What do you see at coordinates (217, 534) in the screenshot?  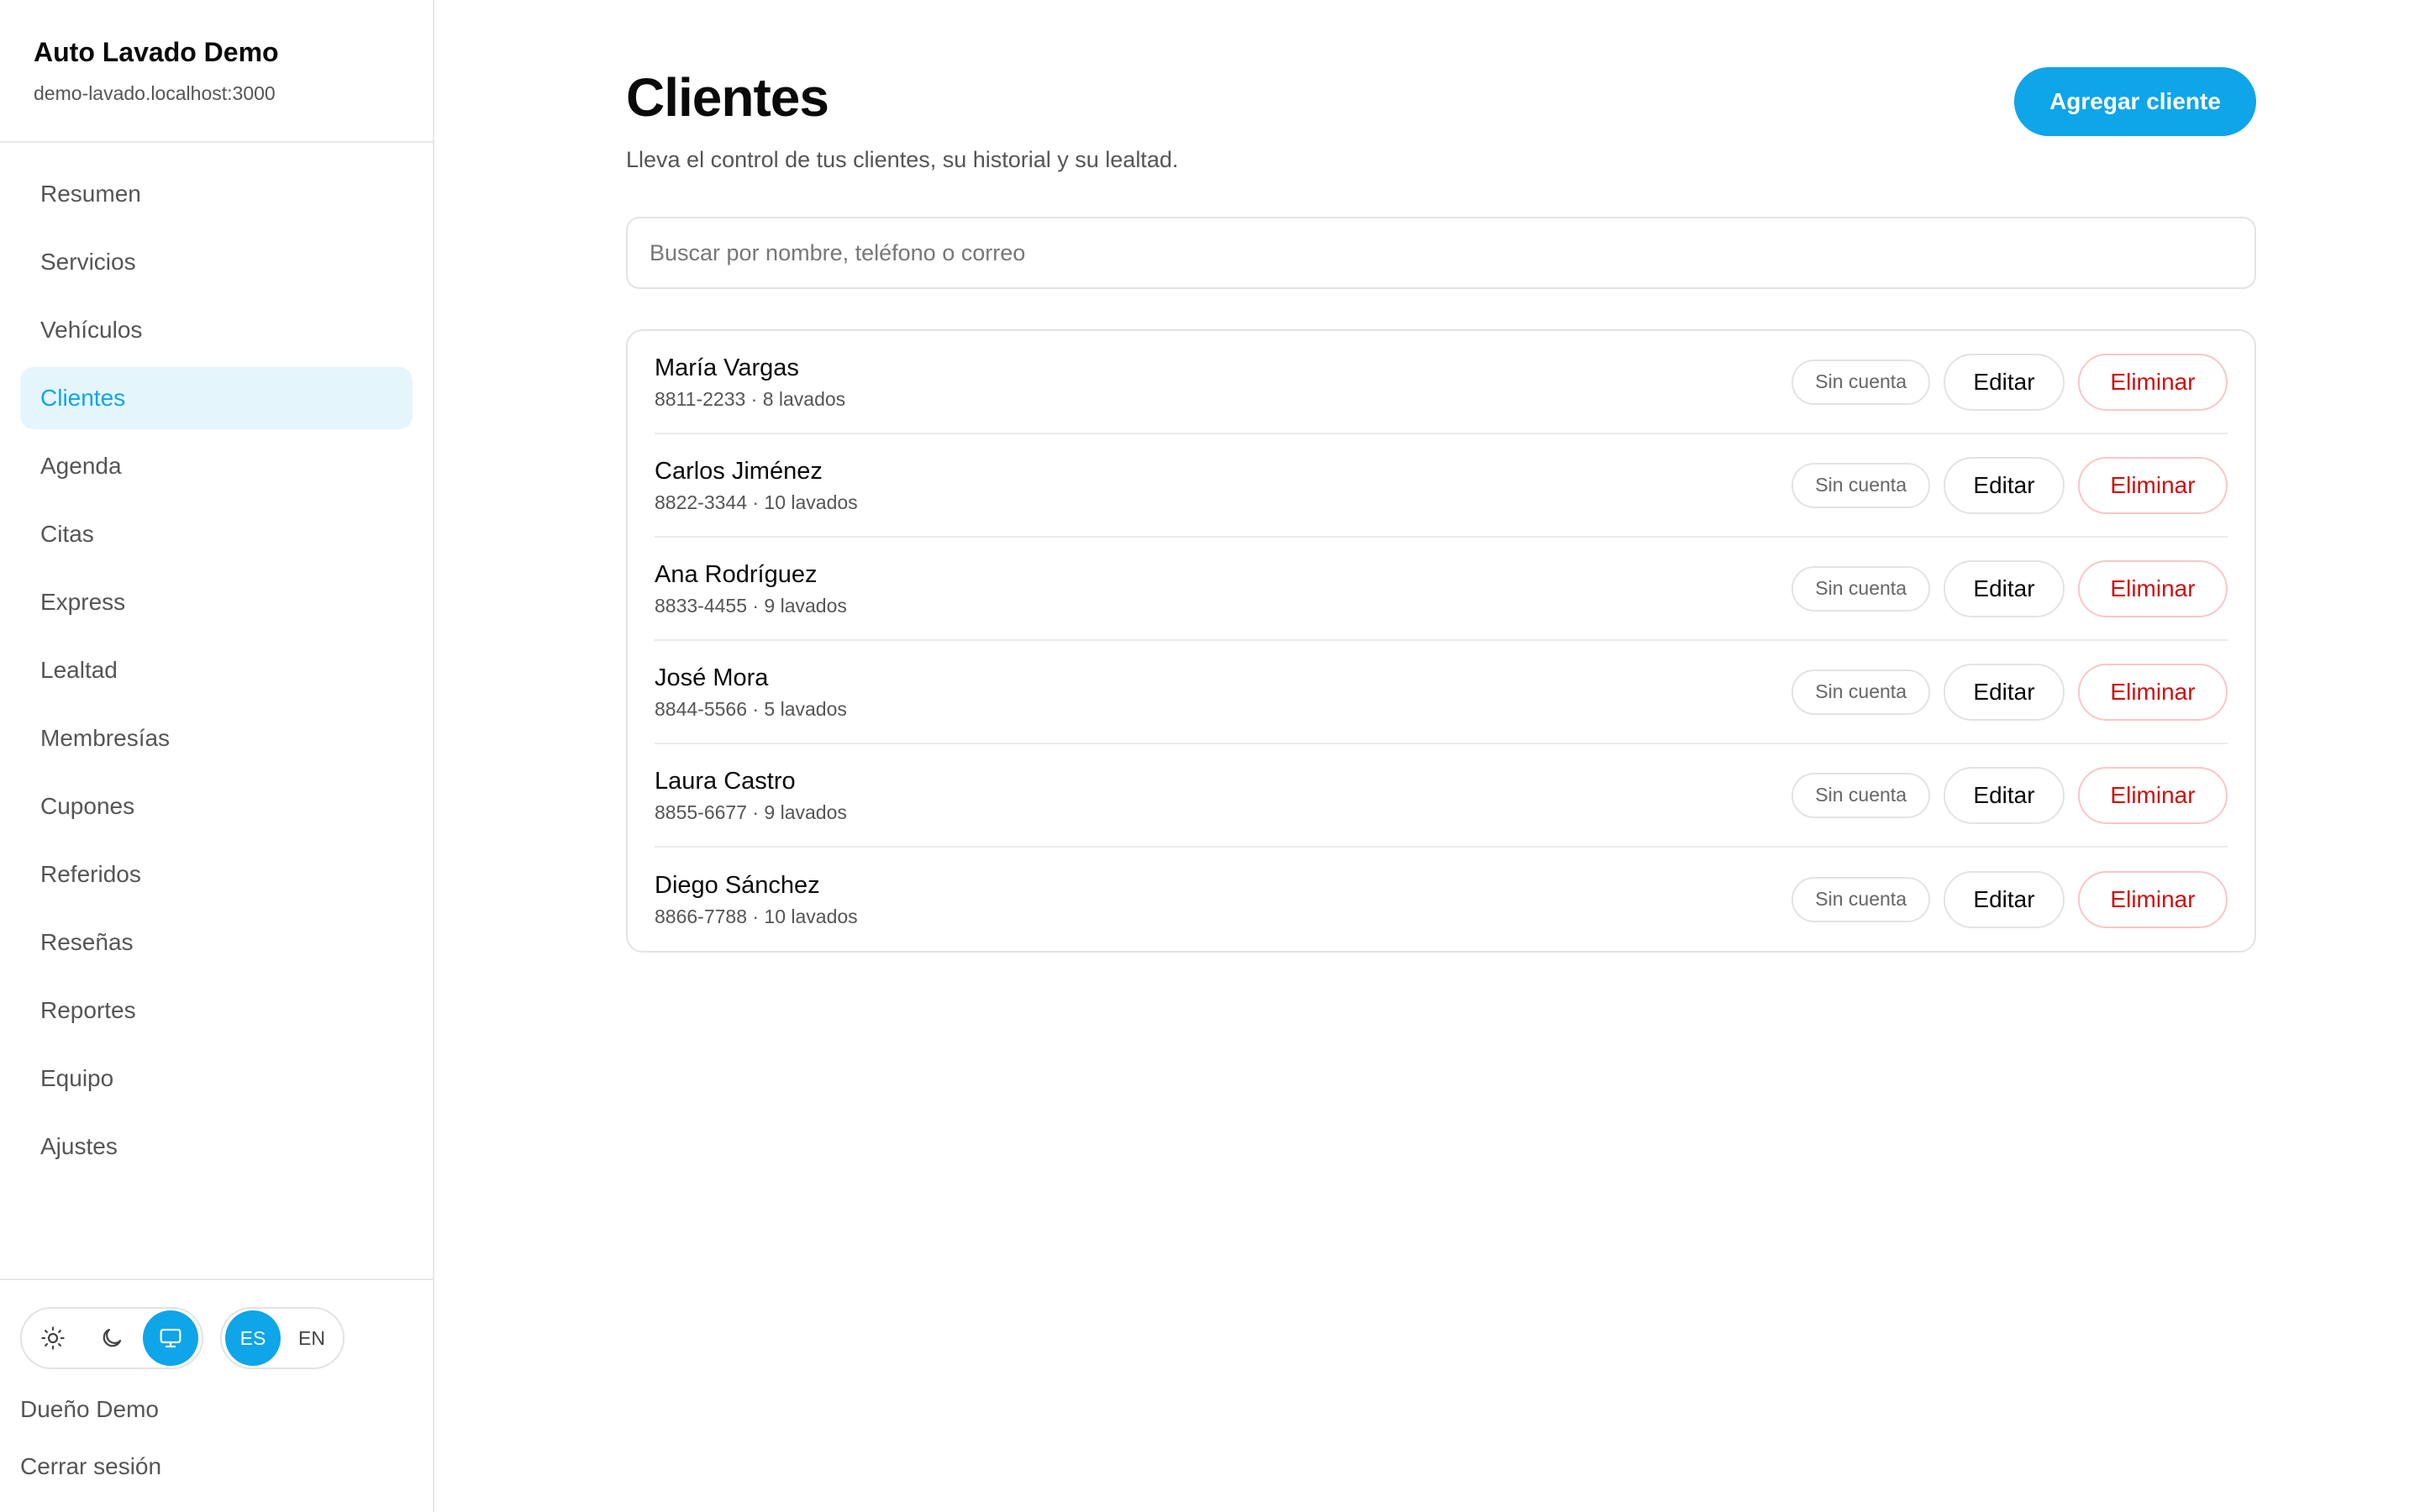 I see `sidebar-item-citas: Citas` at bounding box center [217, 534].